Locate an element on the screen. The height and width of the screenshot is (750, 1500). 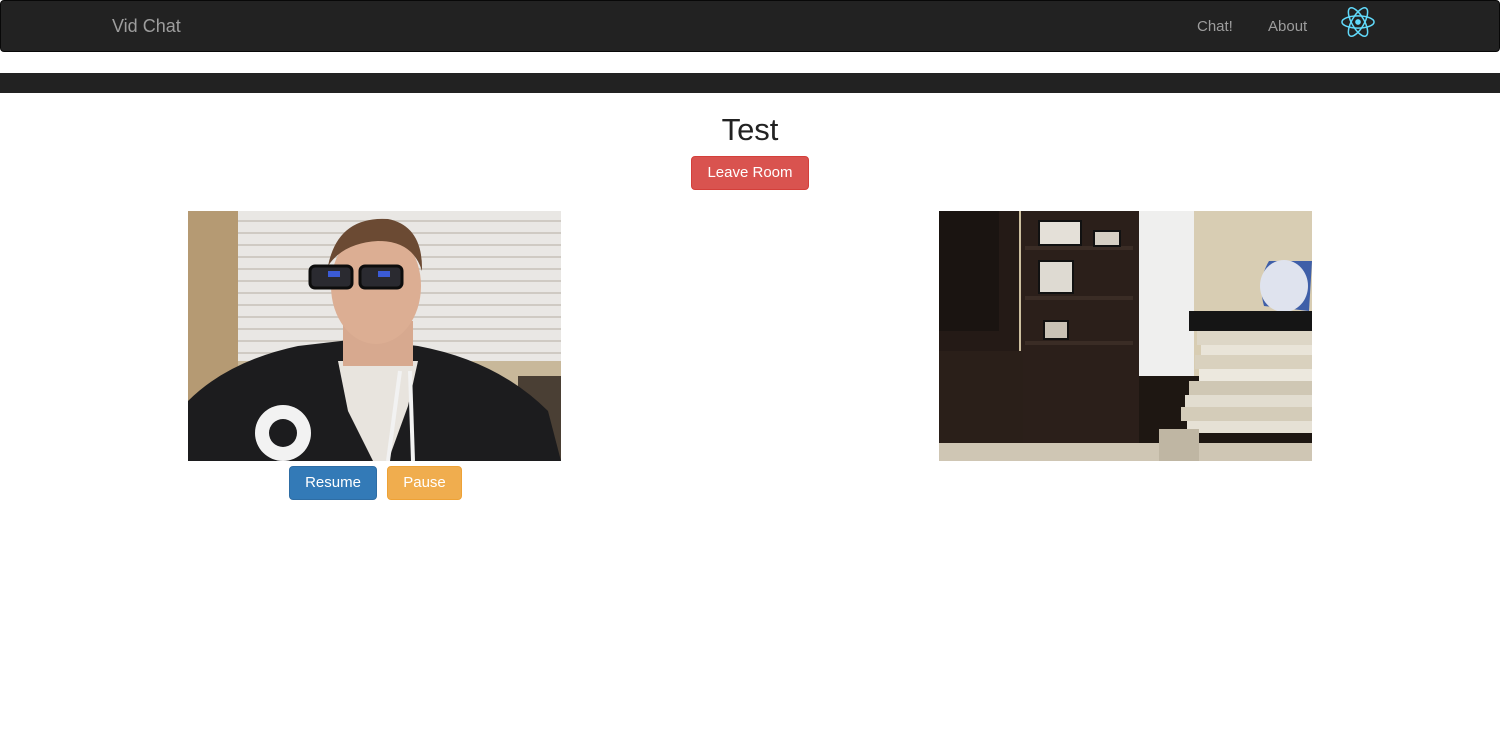
pause-button: Pause is located at coordinates (424, 483).